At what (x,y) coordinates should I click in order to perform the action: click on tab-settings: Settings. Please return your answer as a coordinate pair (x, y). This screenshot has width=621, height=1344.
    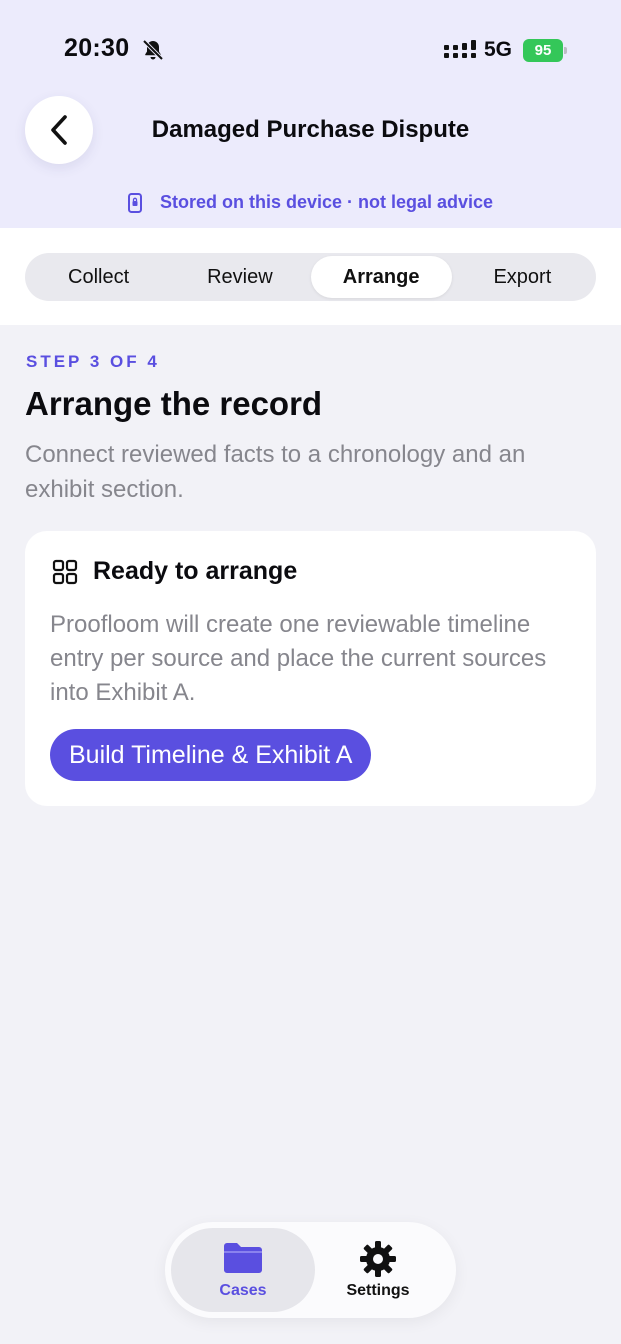
    Looking at the image, I should click on (378, 1270).